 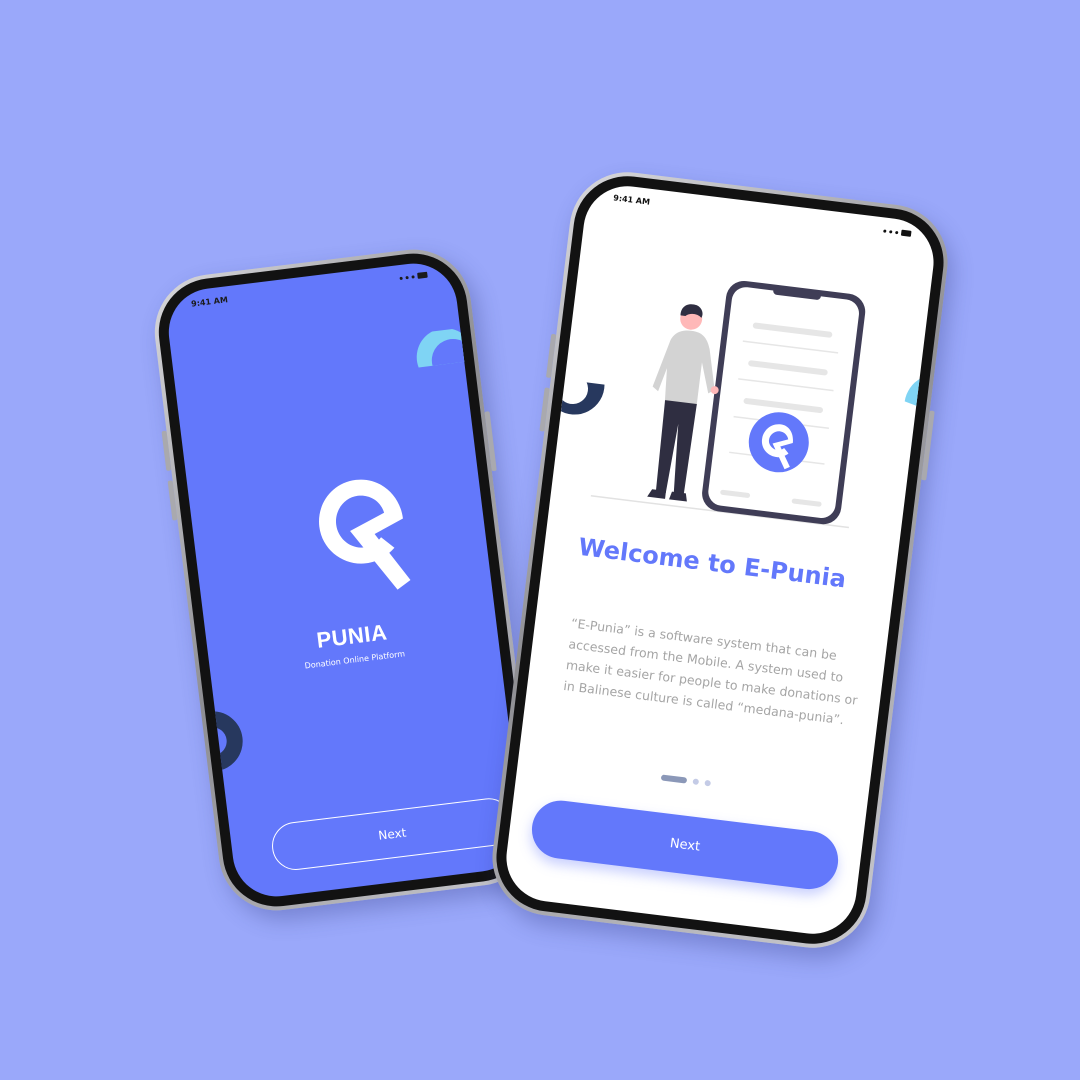 What do you see at coordinates (747, 404) in the screenshot?
I see `onboarding-illustration` at bounding box center [747, 404].